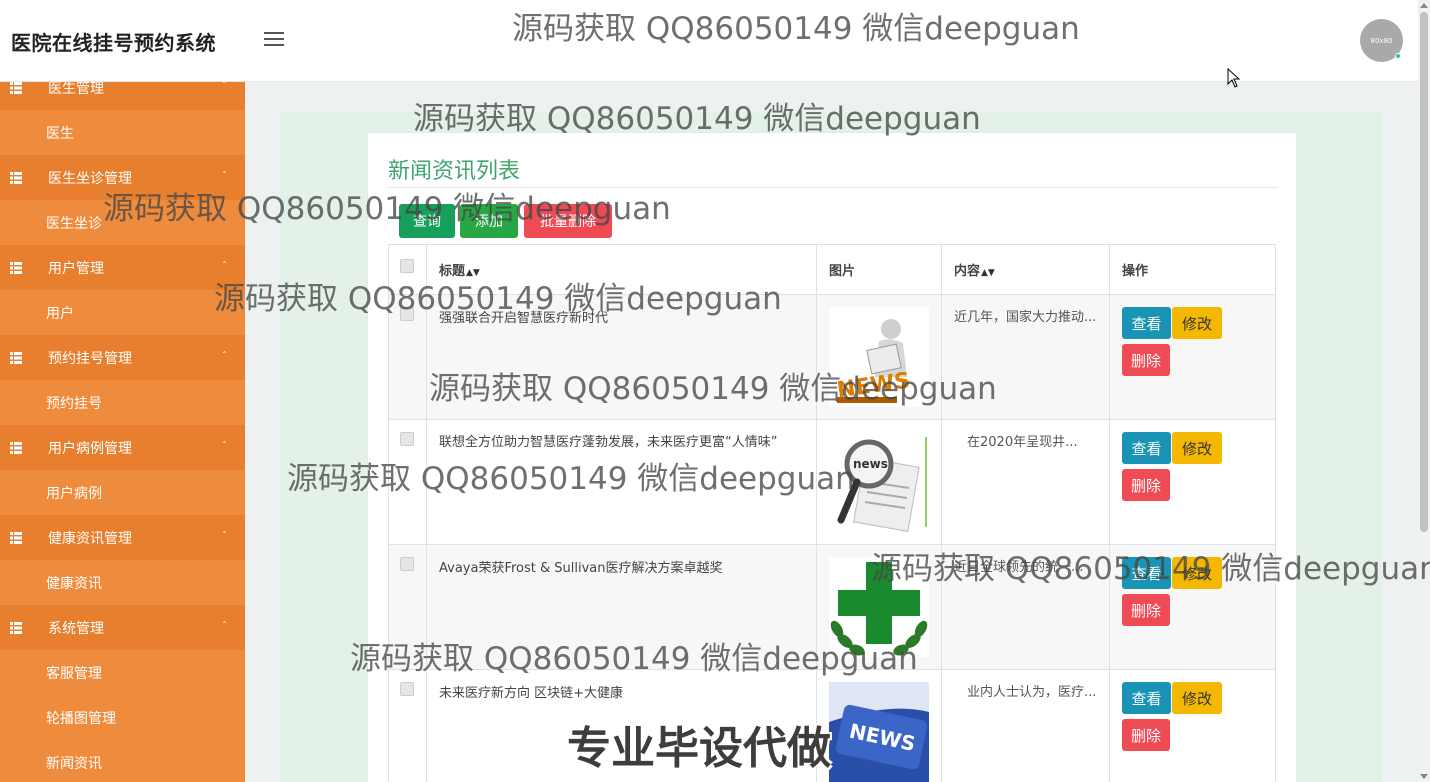 The height and width of the screenshot is (782, 1430). I want to click on batch-delete-button: 批量删除, so click(568, 221).